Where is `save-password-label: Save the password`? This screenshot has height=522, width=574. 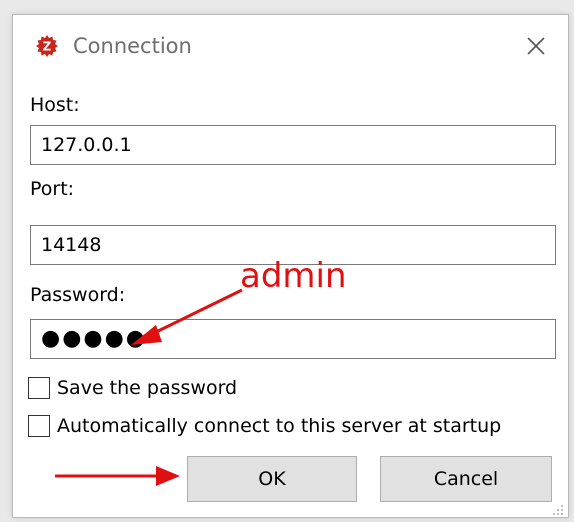 save-password-label: Save the password is located at coordinates (147, 388).